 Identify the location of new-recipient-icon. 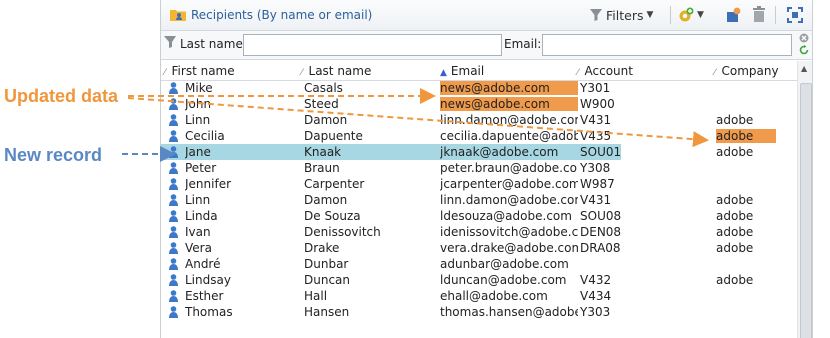
(733, 15).